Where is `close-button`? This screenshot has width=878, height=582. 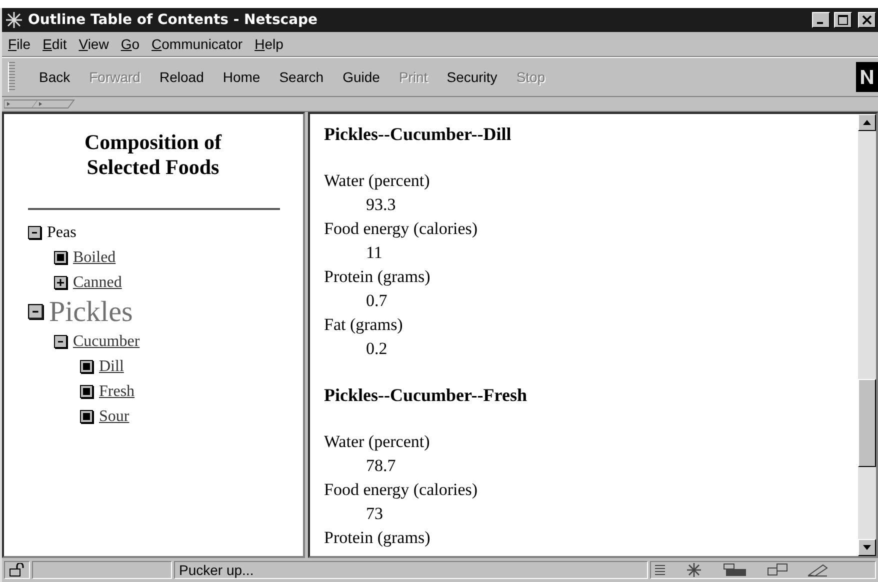 close-button is located at coordinates (867, 20).